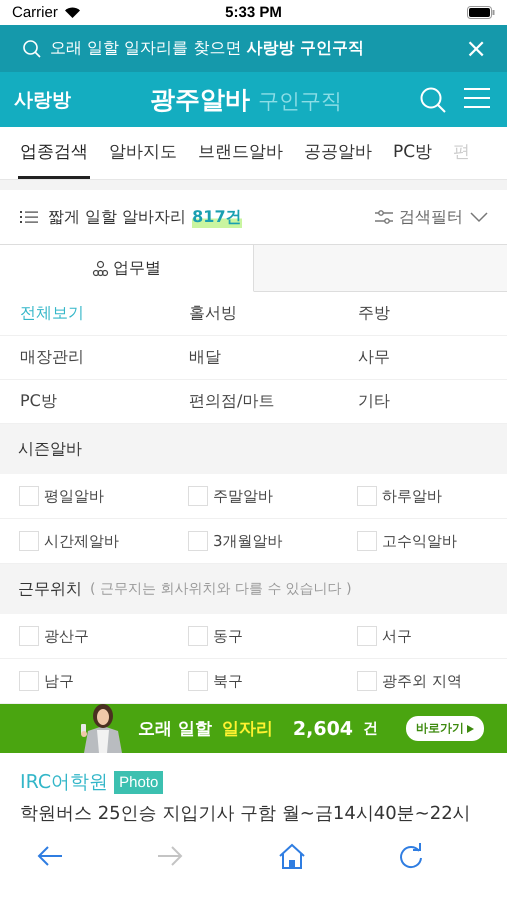  What do you see at coordinates (445, 728) in the screenshot?
I see `go-button: 바로가기` at bounding box center [445, 728].